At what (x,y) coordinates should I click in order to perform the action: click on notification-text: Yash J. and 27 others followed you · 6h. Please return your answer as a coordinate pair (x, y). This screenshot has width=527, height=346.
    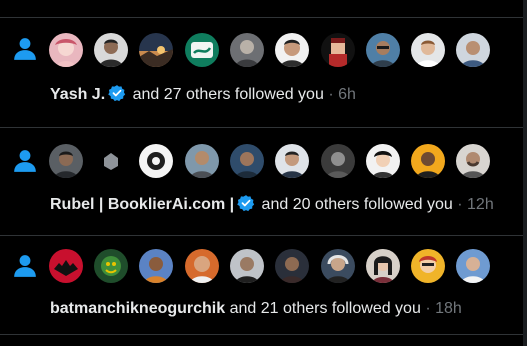
    Looking at the image, I should click on (203, 94).